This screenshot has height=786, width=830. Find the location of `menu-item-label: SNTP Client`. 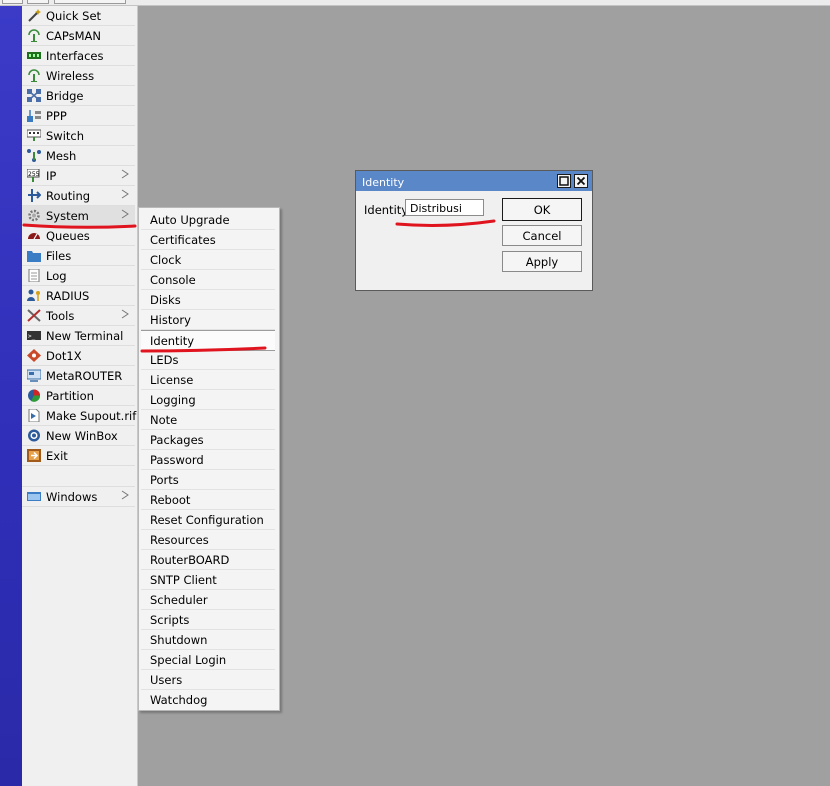

menu-item-label: SNTP Client is located at coordinates (183, 580).